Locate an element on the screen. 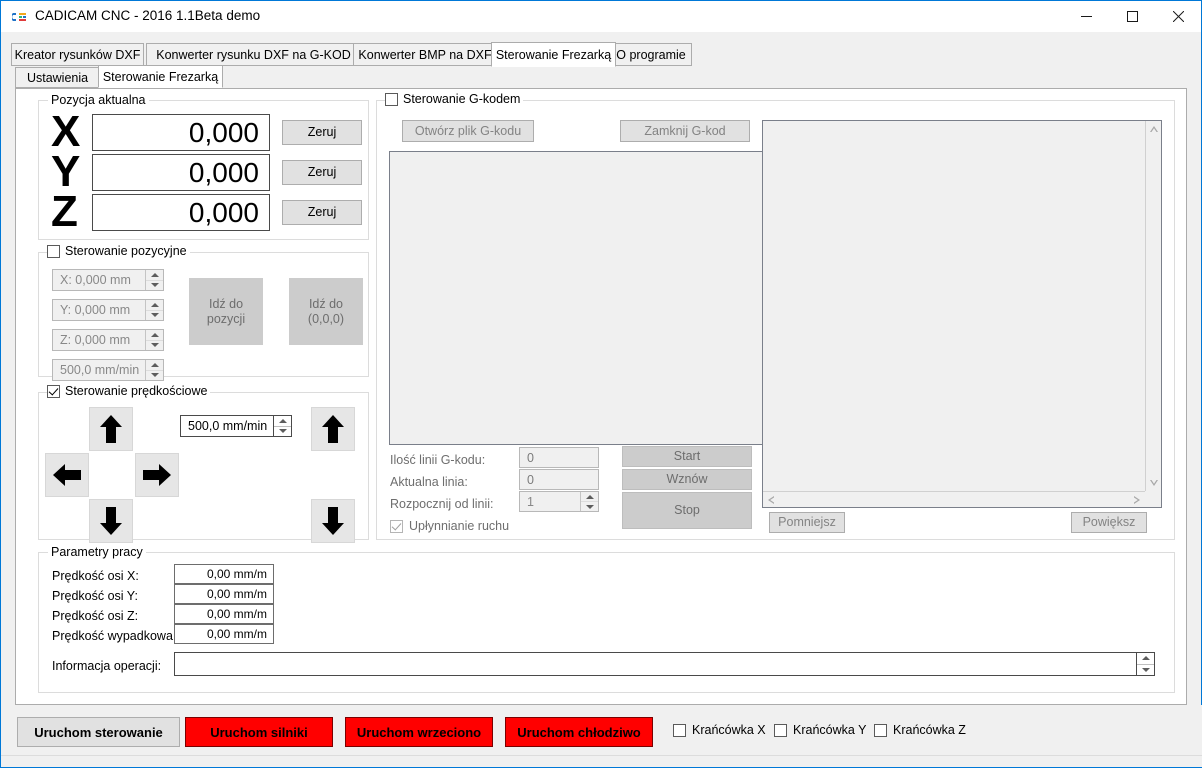 The width and height of the screenshot is (1202, 768). zero-y-button: Zeruj is located at coordinates (322, 172).